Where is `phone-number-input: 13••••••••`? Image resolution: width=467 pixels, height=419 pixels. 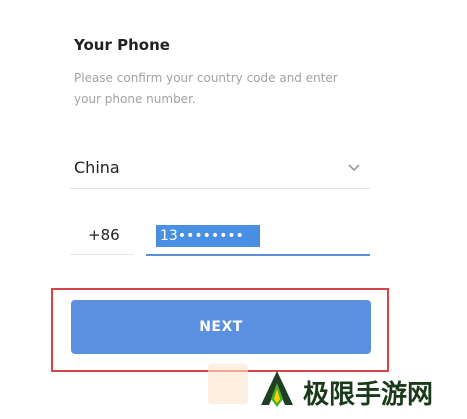 phone-number-input: 13•••••••• is located at coordinates (258, 237).